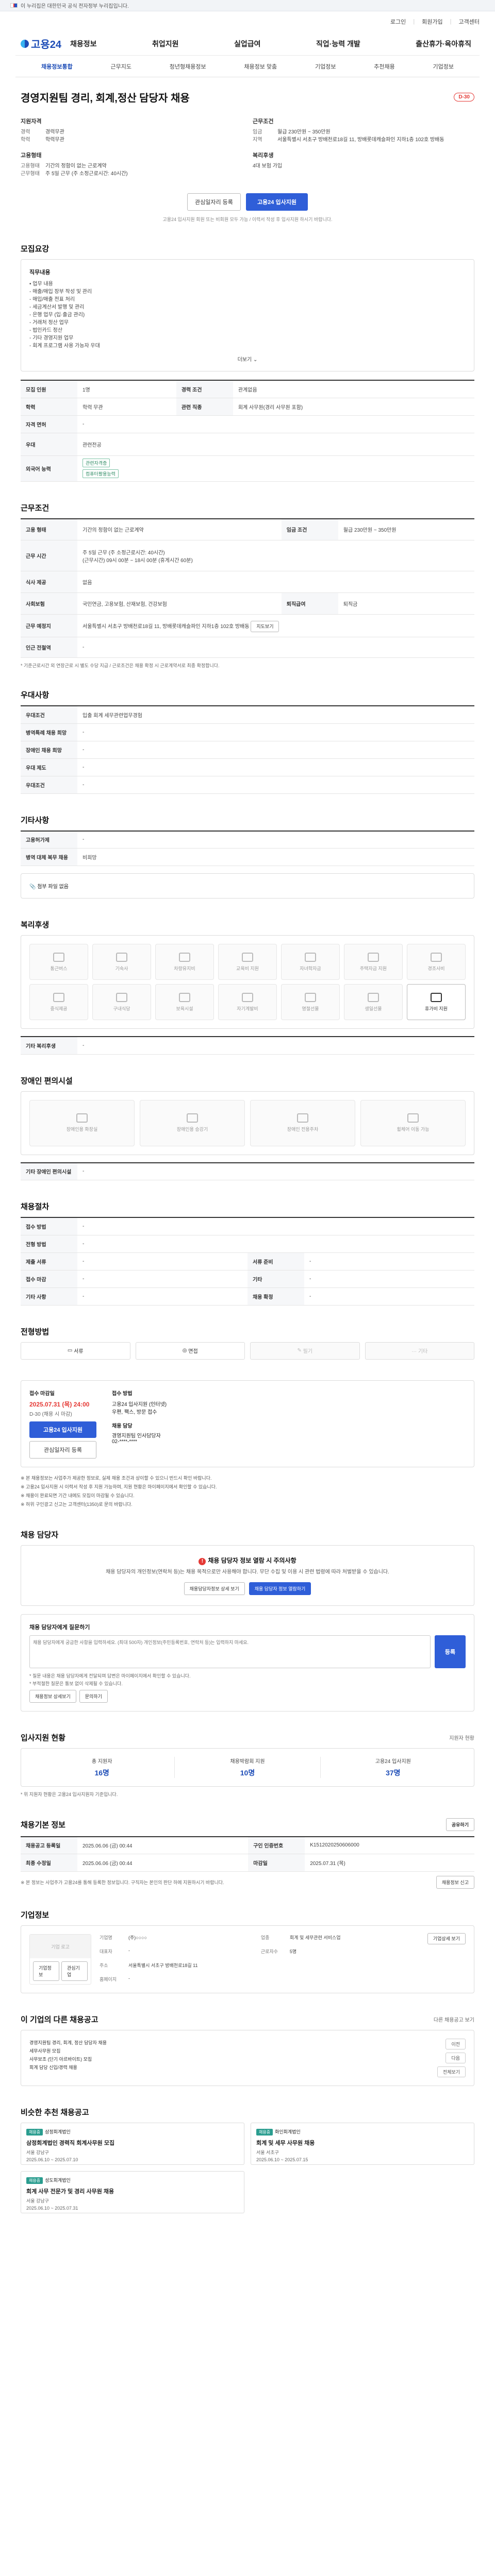  Describe the element at coordinates (432, 22) in the screenshot. I see `signup-link: 회원가입` at that location.